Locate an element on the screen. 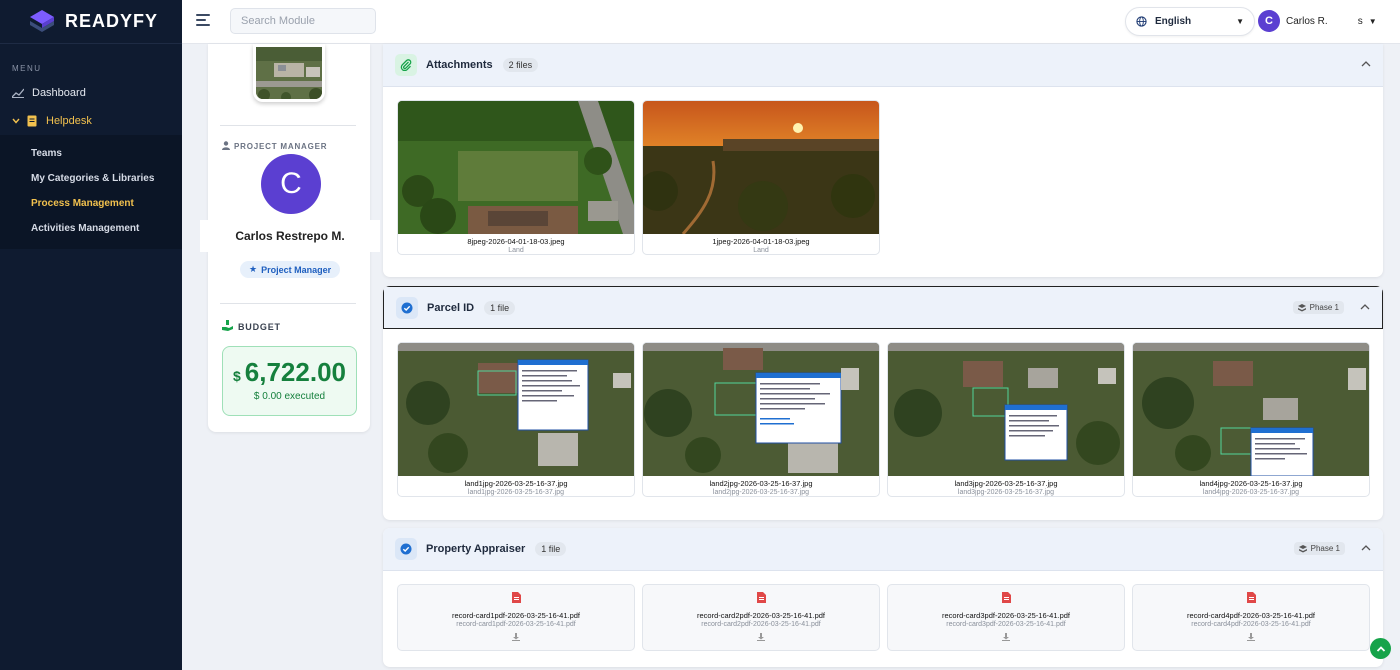 Image resolution: width=1400 pixels, height=670 pixels. globe-icon is located at coordinates (1141, 21).